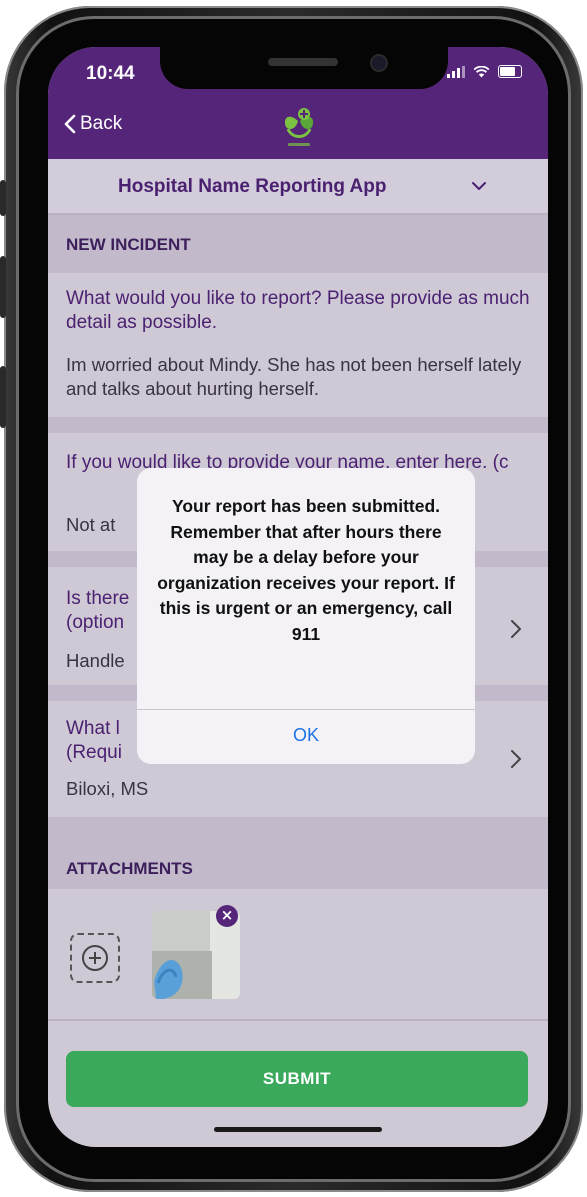  I want to click on status-time: 10:44, so click(110, 73).